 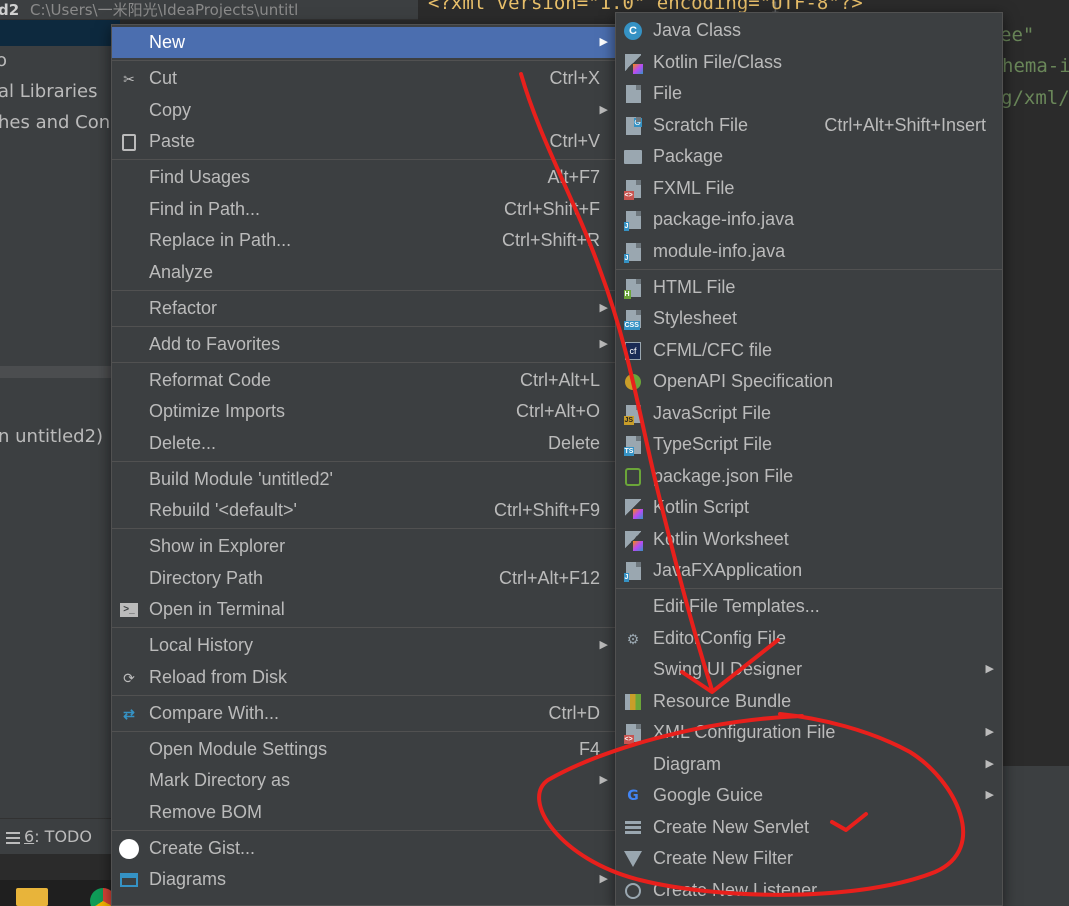 What do you see at coordinates (809, 444) in the screenshot?
I see `submenu-item-typescript-file: TS TypeScript File` at bounding box center [809, 444].